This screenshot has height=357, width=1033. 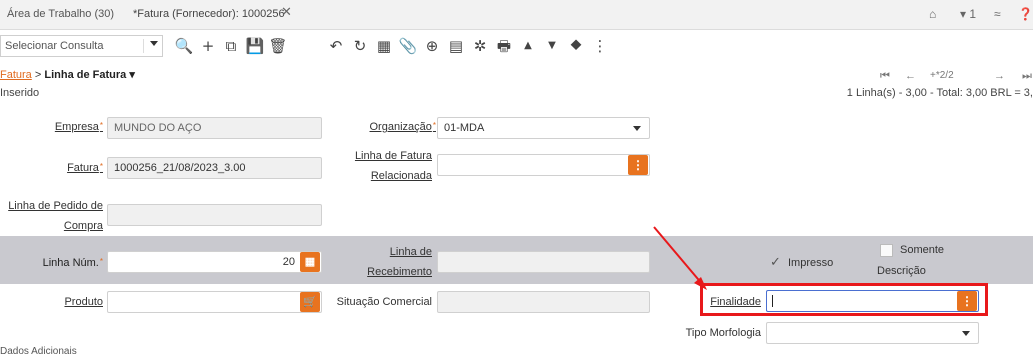 What do you see at coordinates (255, 46) in the screenshot?
I see `save-icon: 💾` at bounding box center [255, 46].